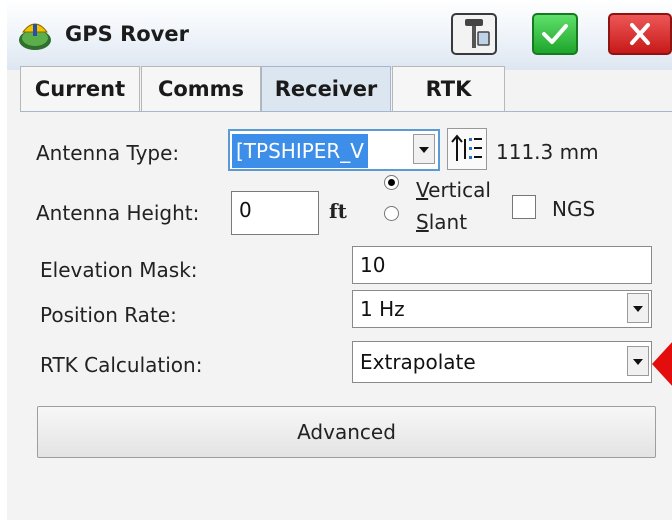  I want to click on antenna-type-label: Antenna Type:, so click(108, 153).